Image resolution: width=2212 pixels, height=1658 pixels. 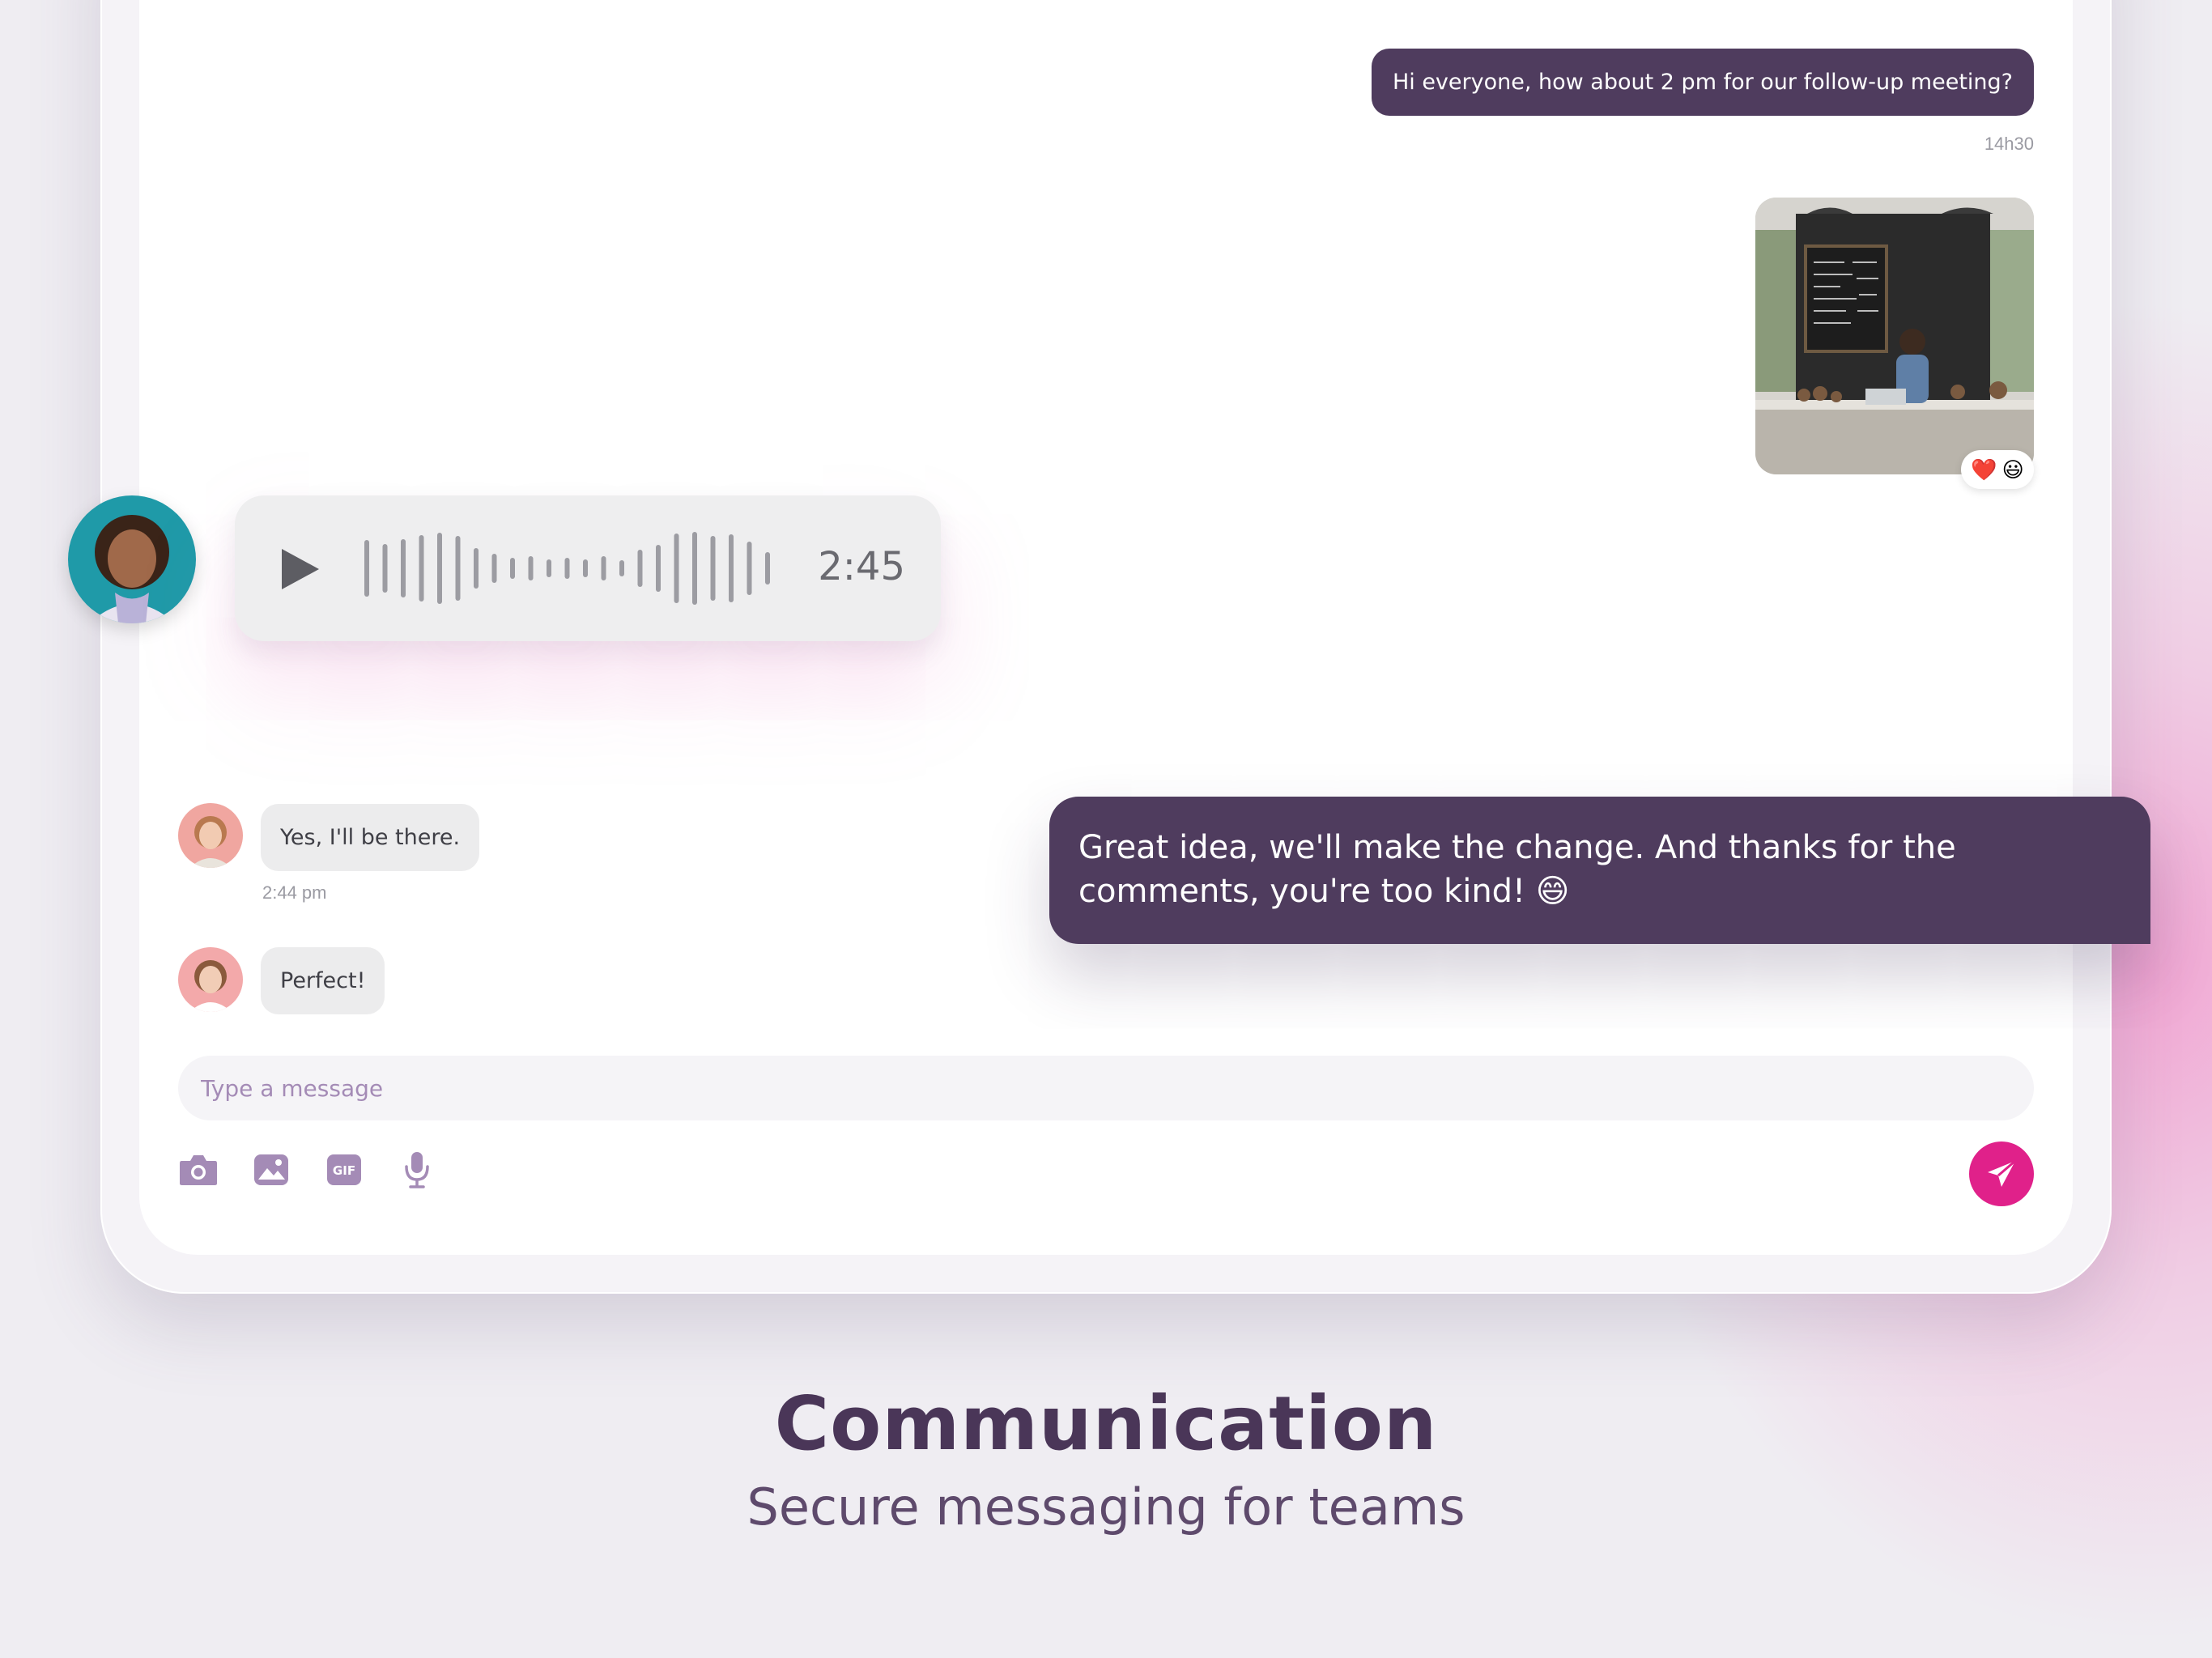 I want to click on camera-icon, so click(x=199, y=1170).